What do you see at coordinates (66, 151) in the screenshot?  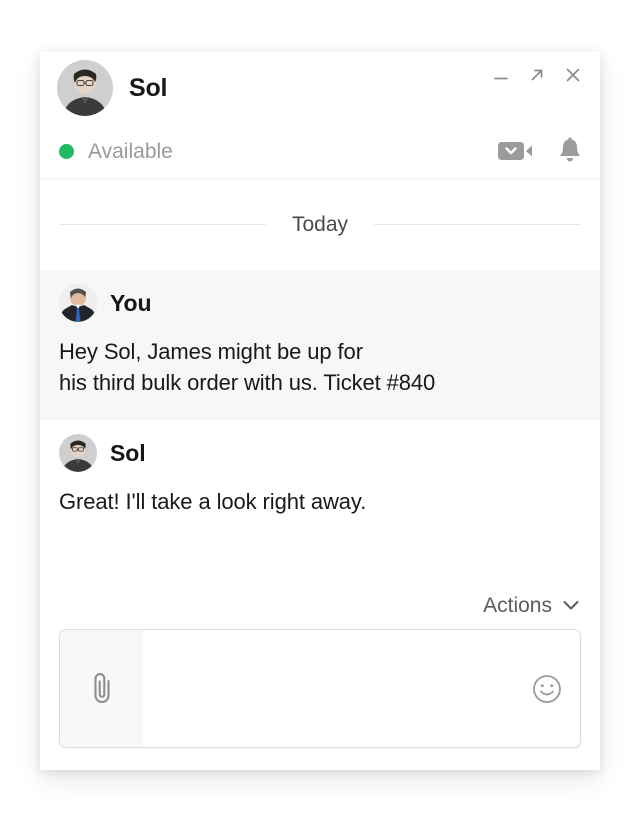 I see `status-dot` at bounding box center [66, 151].